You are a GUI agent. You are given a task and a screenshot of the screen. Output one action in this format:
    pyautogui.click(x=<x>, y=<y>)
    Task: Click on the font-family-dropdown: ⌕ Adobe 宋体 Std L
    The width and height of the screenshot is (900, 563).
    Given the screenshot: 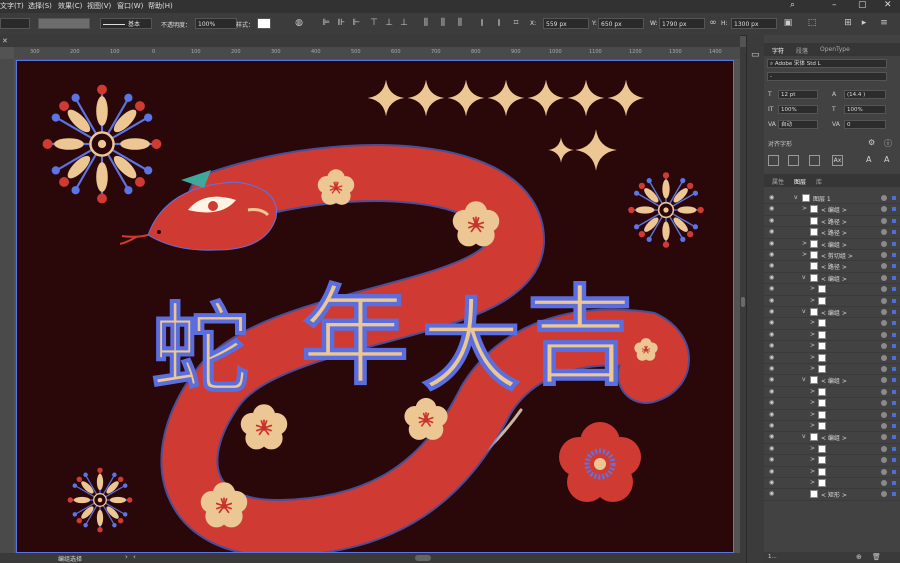 What is the action you would take?
    pyautogui.click(x=827, y=63)
    